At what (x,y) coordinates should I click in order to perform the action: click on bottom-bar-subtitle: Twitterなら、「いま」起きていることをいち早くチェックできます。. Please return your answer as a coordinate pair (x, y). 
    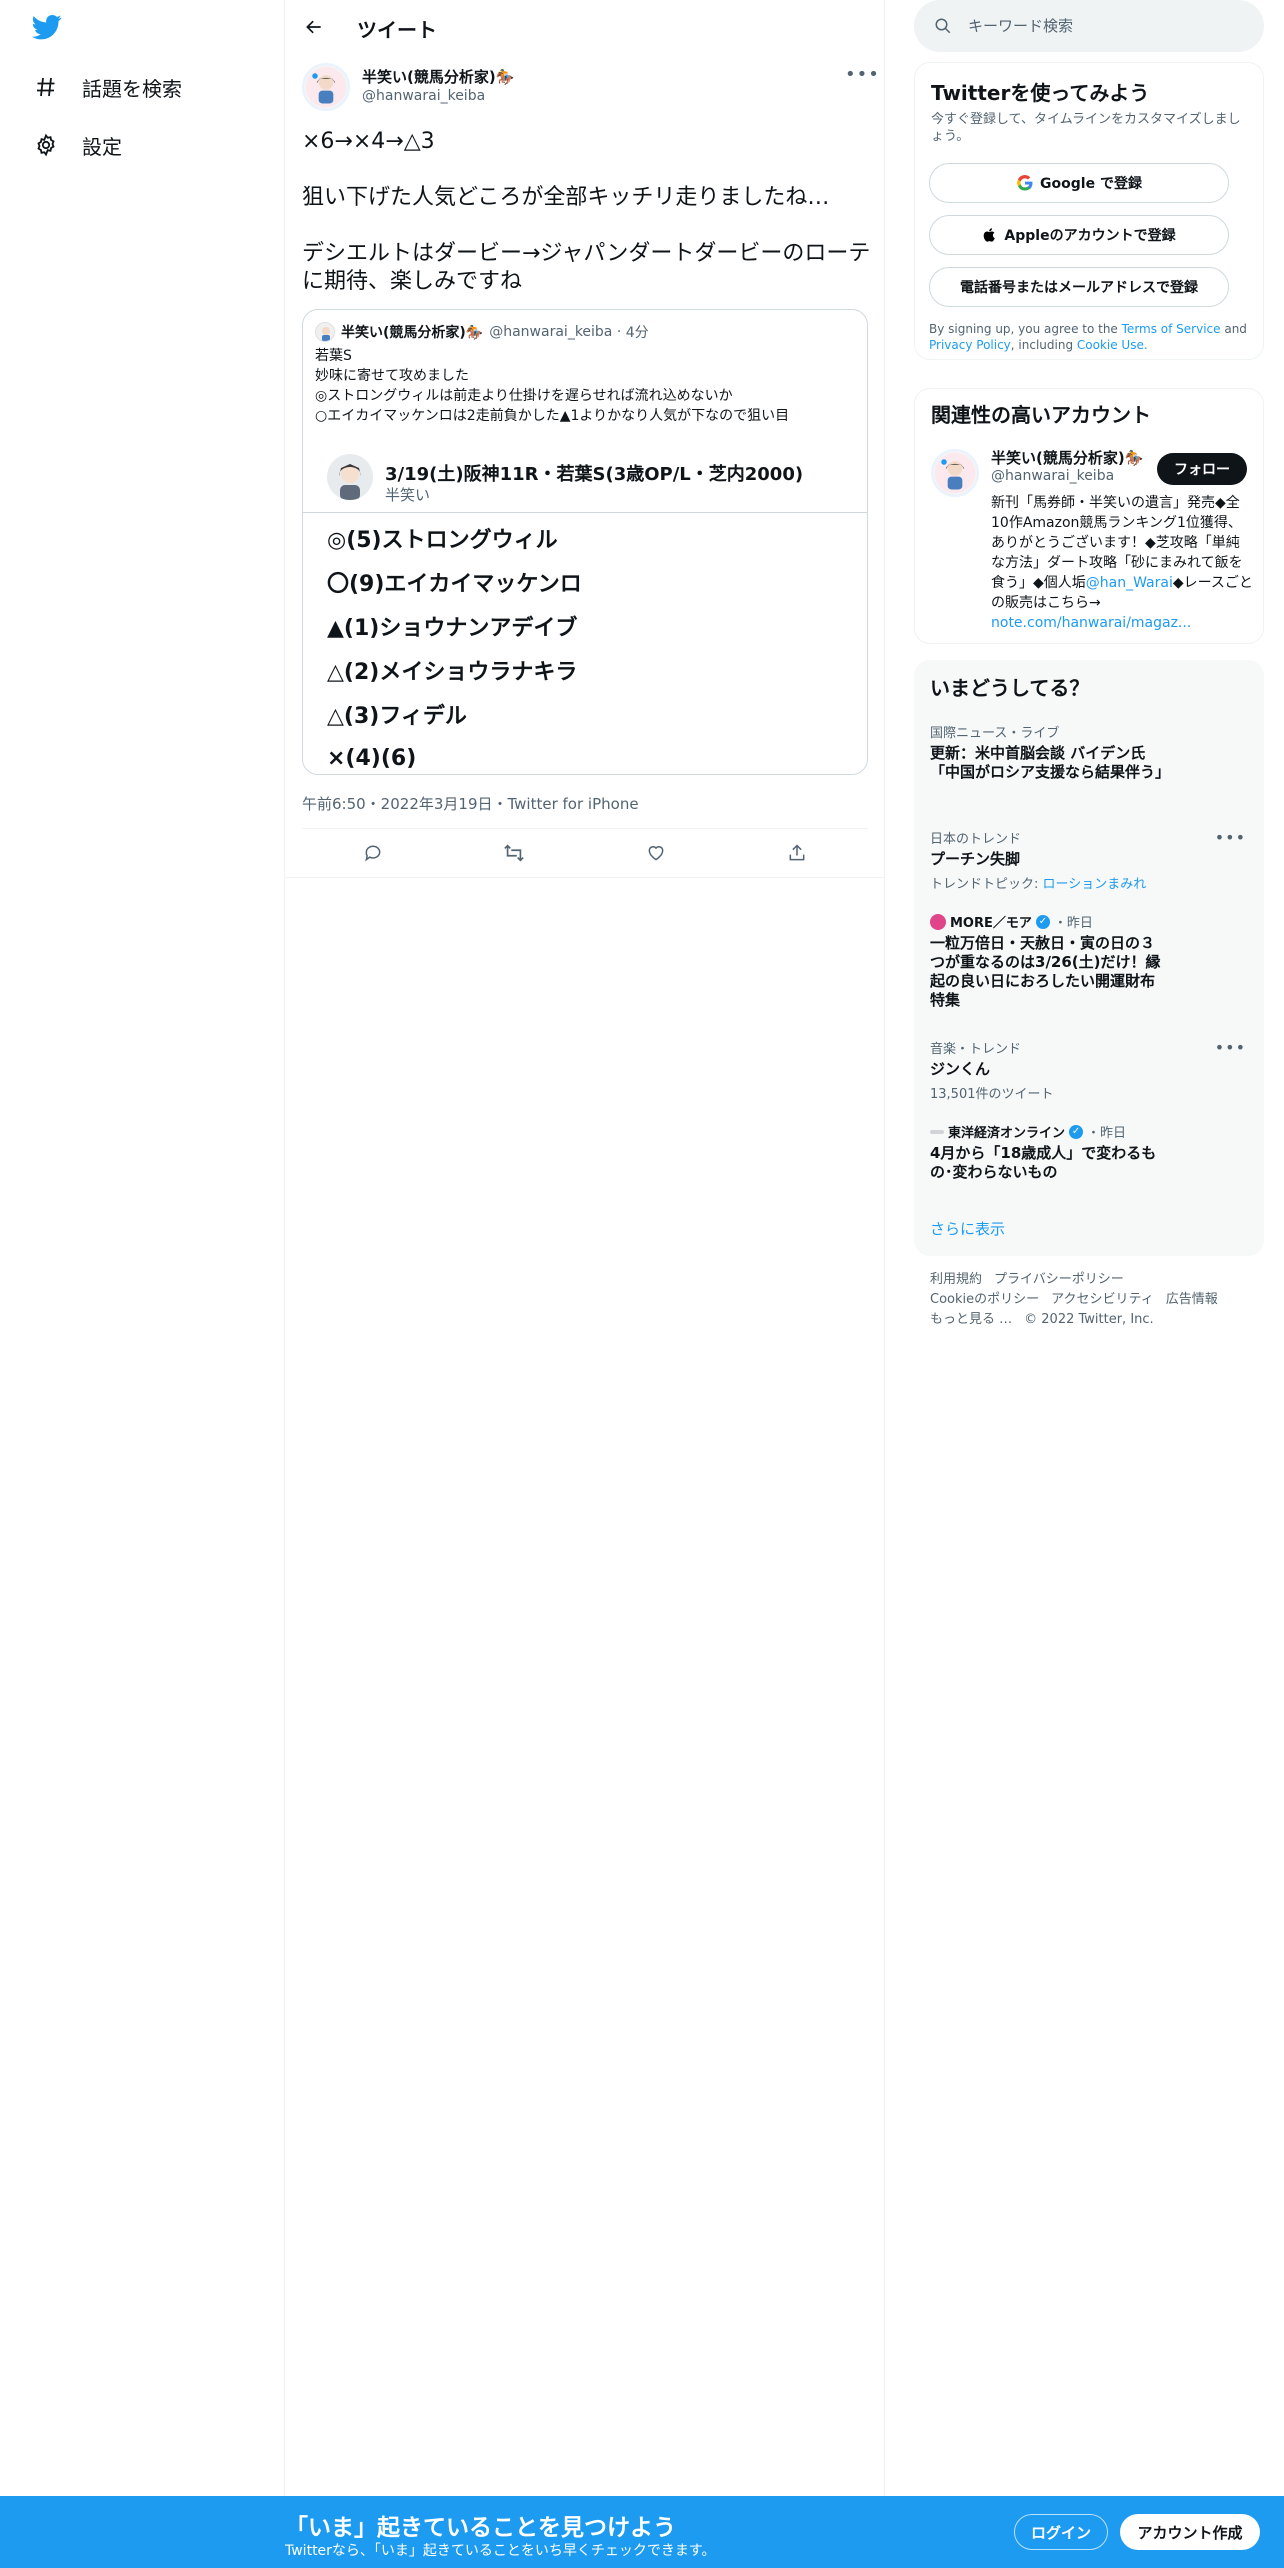
    Looking at the image, I should click on (500, 2551).